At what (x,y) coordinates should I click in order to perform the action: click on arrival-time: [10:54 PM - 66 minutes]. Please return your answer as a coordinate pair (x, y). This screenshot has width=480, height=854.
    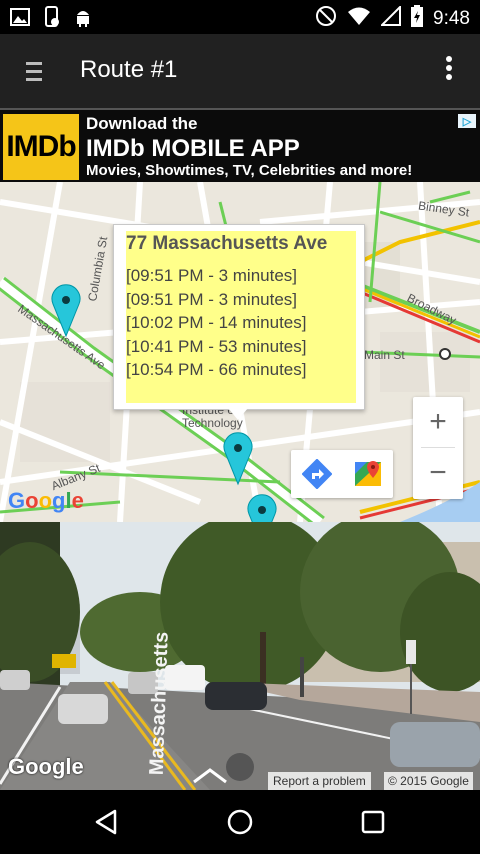
    Looking at the image, I should click on (216, 369).